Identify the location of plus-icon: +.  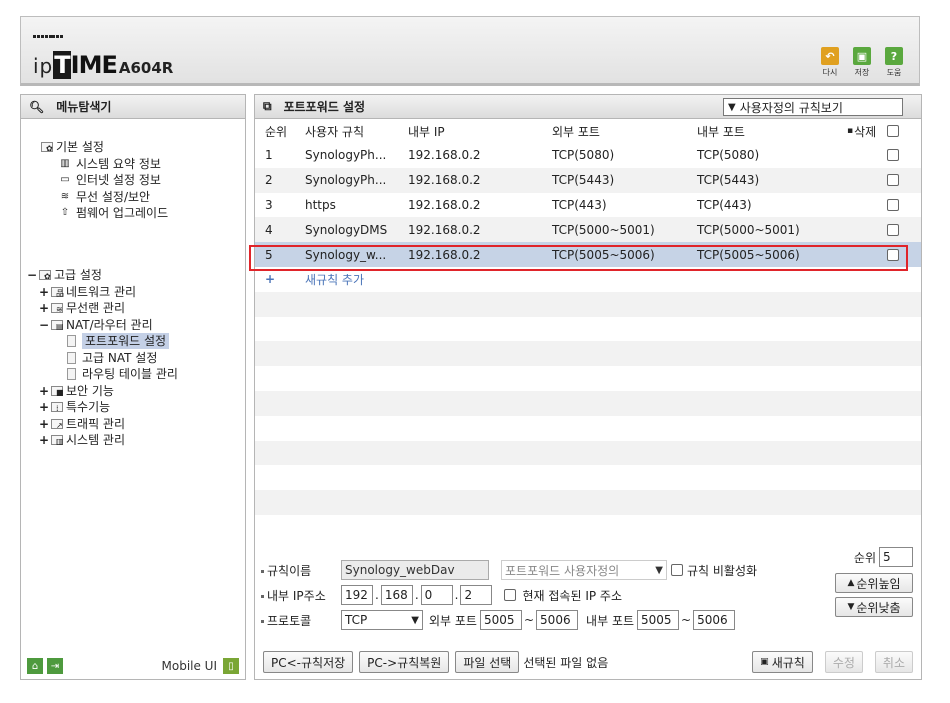
(270, 279).